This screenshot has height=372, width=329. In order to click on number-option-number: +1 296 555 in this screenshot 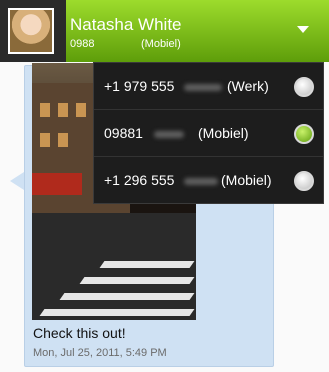, I will do `click(139, 180)`.